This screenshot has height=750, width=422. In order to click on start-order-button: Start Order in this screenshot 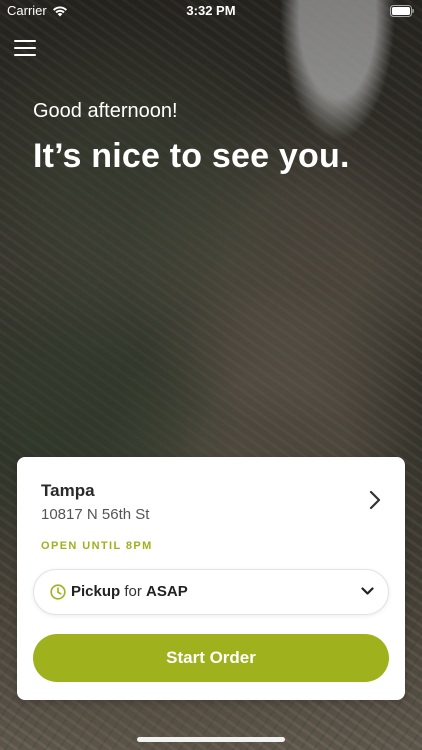, I will do `click(211, 658)`.